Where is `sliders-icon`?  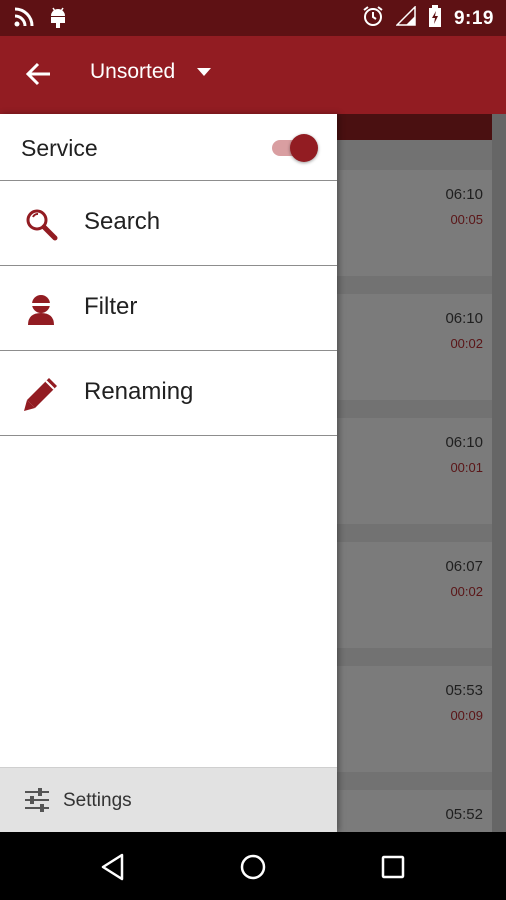
sliders-icon is located at coordinates (37, 802).